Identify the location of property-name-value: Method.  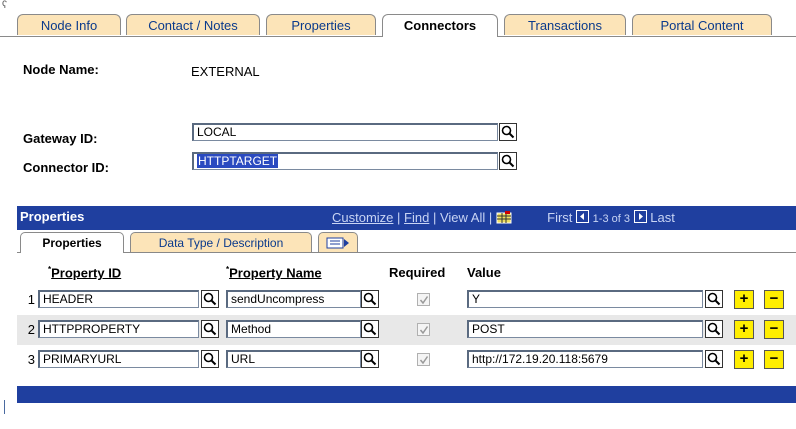
(251, 329).